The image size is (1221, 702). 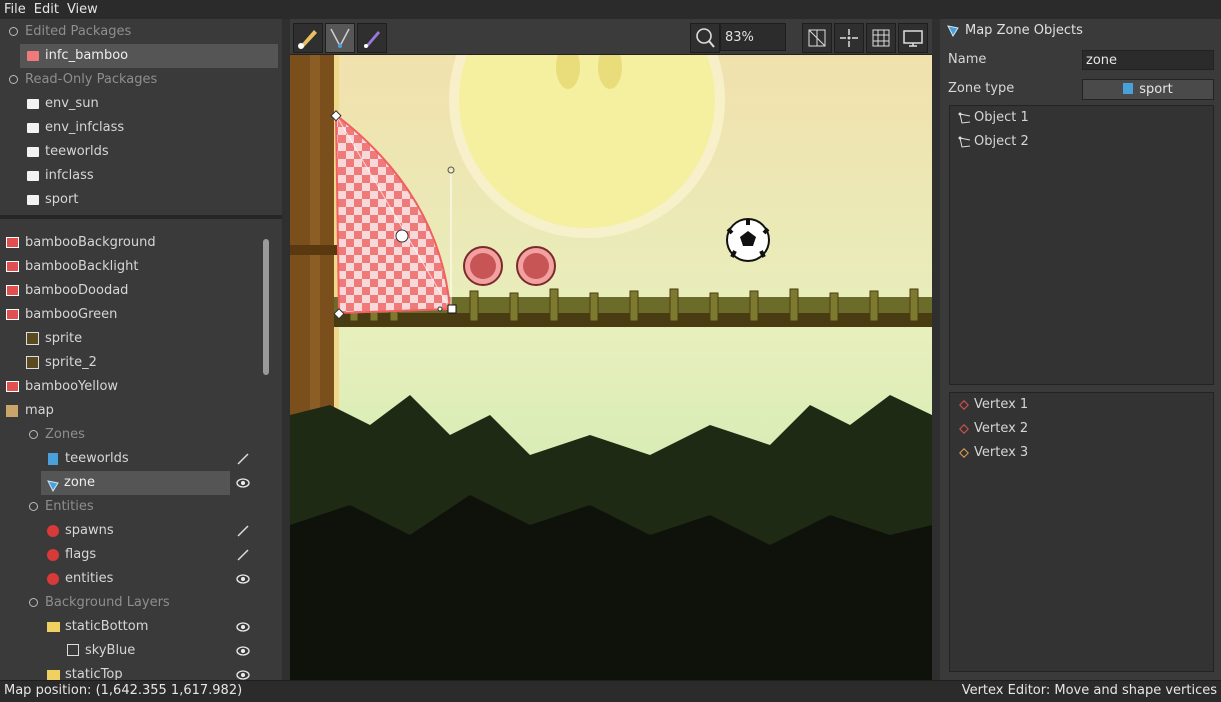 I want to click on crosshair-icon, so click(x=849, y=38).